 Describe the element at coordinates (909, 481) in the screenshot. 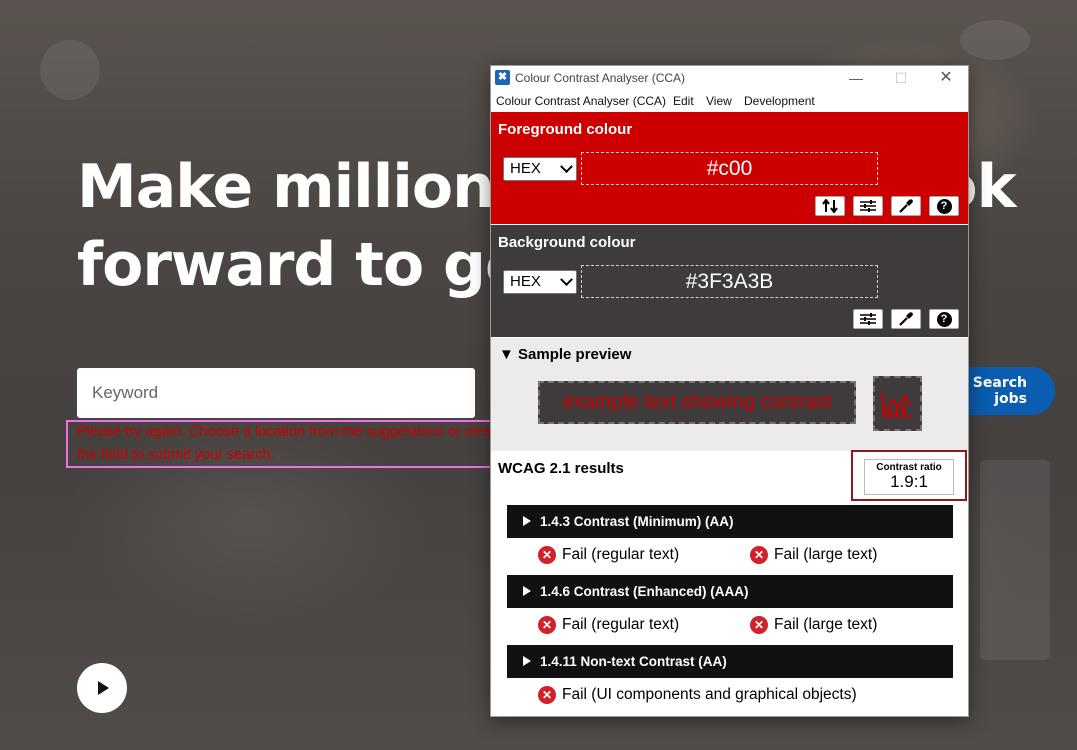

I see `contrast-ratio-value: 1.9:1` at that location.